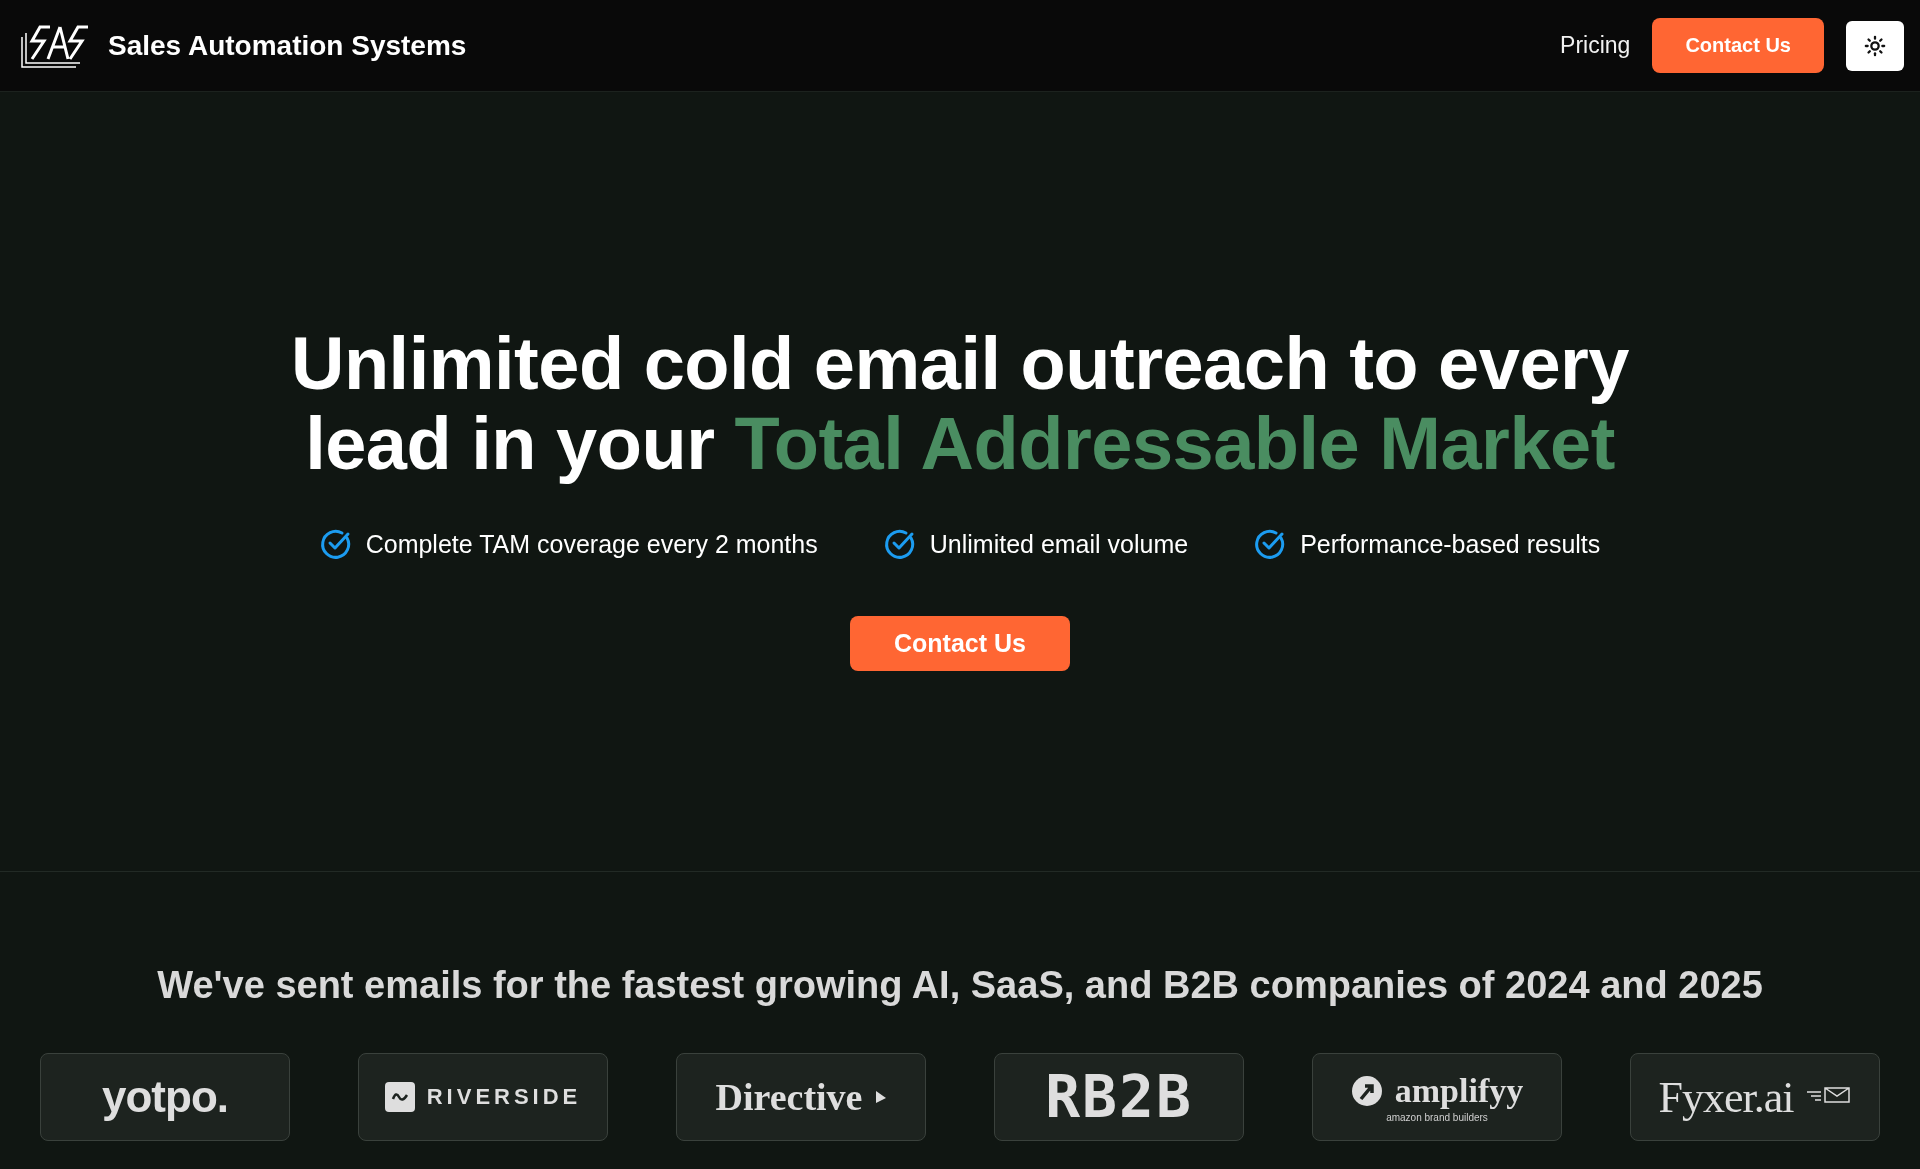 This screenshot has height=1169, width=1920. What do you see at coordinates (880, 1097) in the screenshot?
I see `pointer-icon` at bounding box center [880, 1097].